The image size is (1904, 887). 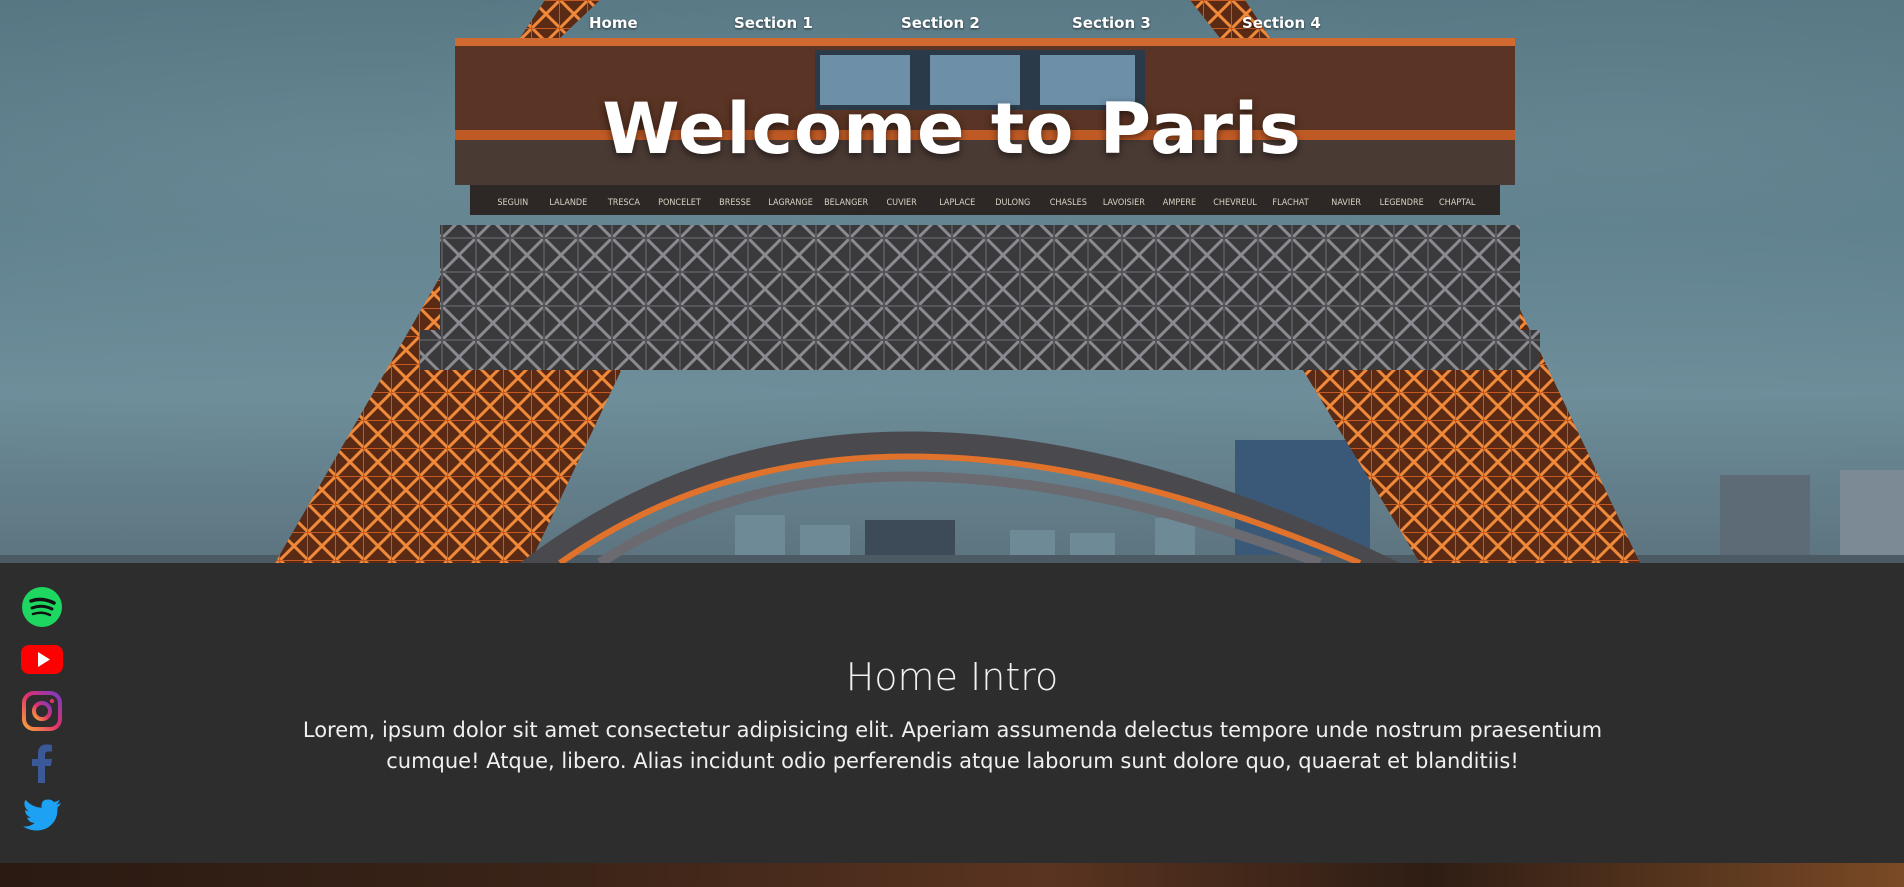 What do you see at coordinates (1281, 23) in the screenshot?
I see `nav-section-4: Section 4` at bounding box center [1281, 23].